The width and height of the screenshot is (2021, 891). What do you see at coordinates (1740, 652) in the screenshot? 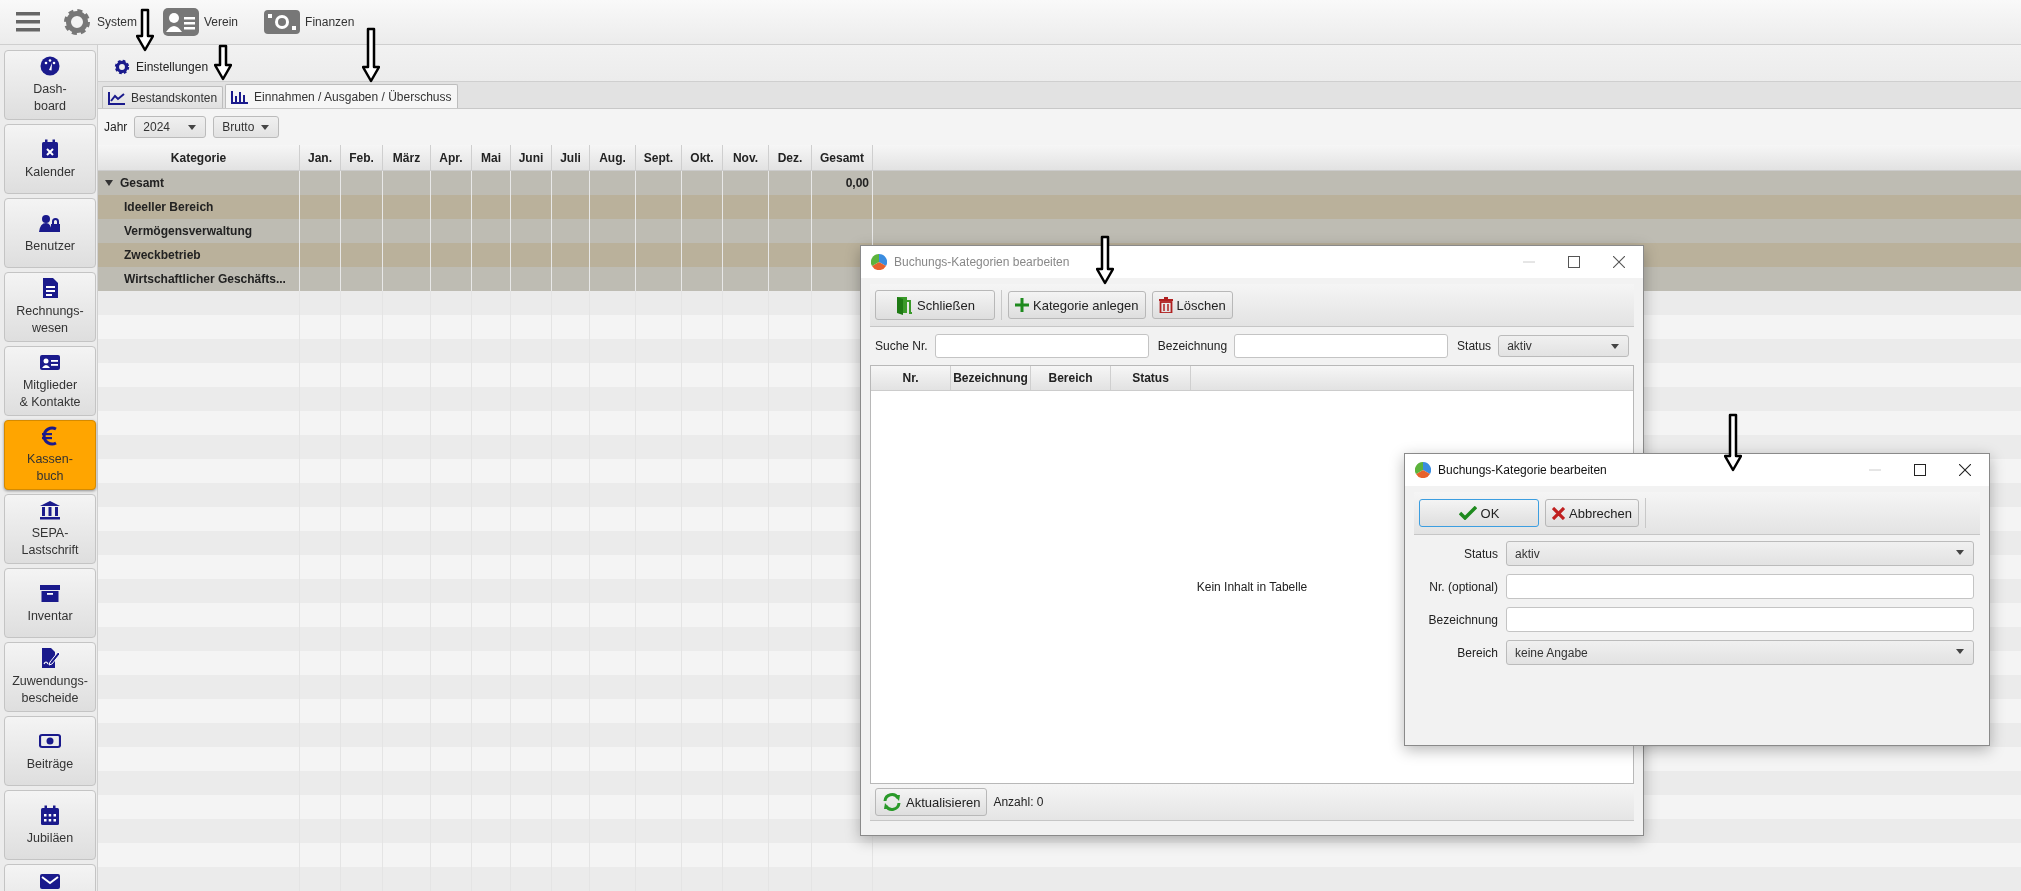
I see `select-field: keine Angabe` at bounding box center [1740, 652].